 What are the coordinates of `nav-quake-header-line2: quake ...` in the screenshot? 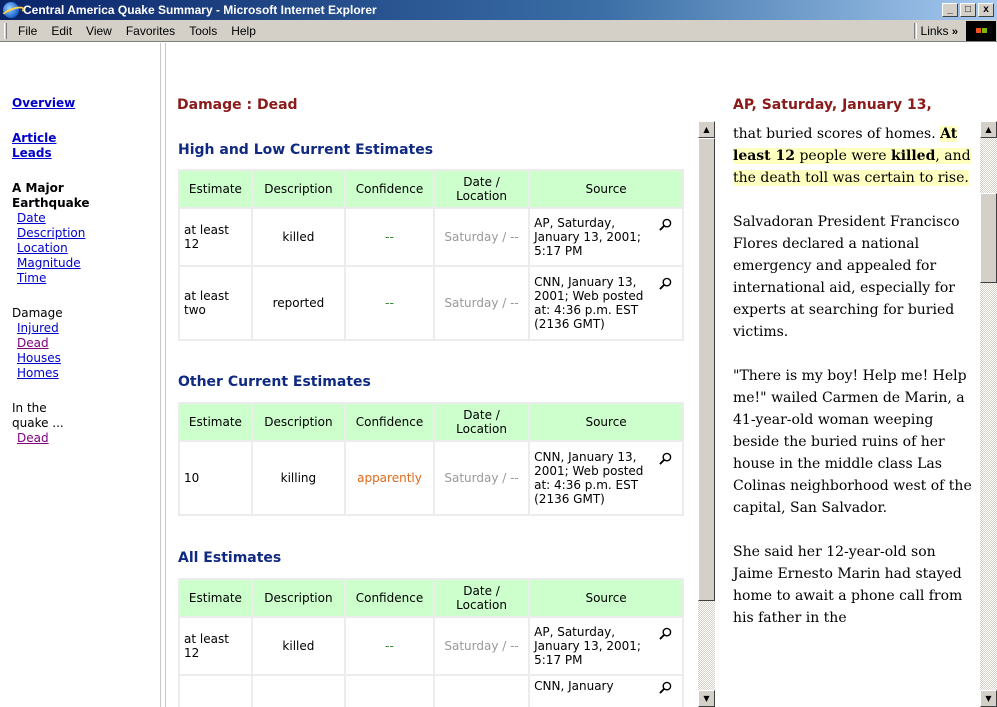 It's located at (38, 423).